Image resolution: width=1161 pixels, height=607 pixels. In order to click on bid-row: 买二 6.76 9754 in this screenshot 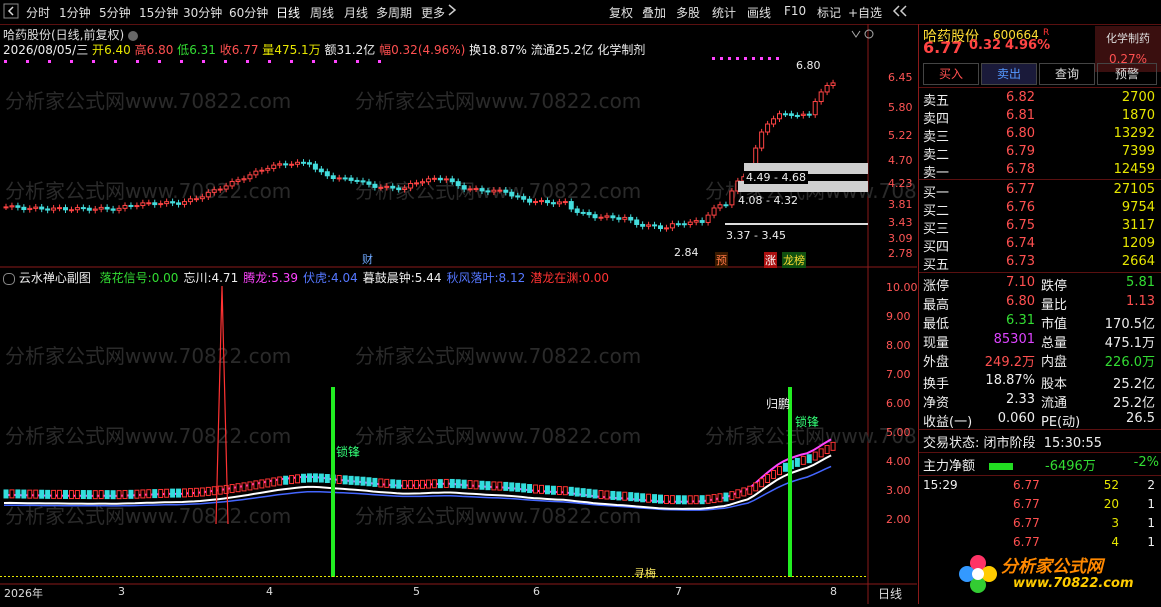, I will do `click(1041, 209)`.